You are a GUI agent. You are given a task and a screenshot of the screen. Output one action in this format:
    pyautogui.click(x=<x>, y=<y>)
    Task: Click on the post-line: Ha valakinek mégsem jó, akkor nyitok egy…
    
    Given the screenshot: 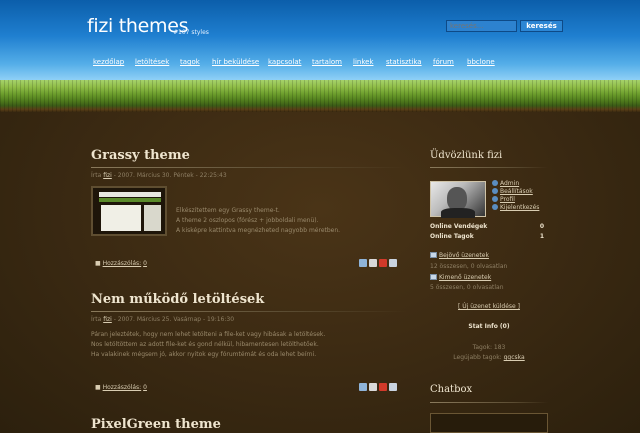 What is the action you would take?
    pyautogui.click(x=204, y=354)
    